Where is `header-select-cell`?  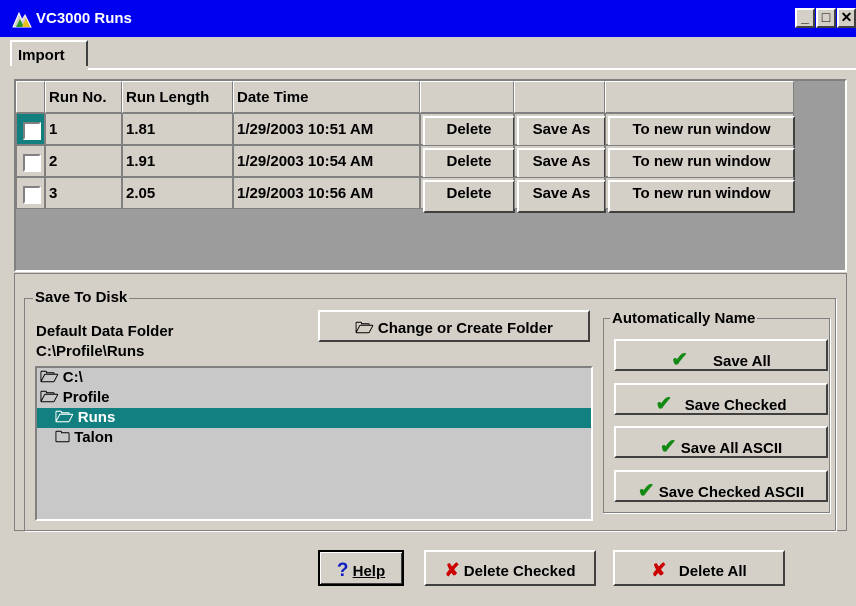 header-select-cell is located at coordinates (30, 97).